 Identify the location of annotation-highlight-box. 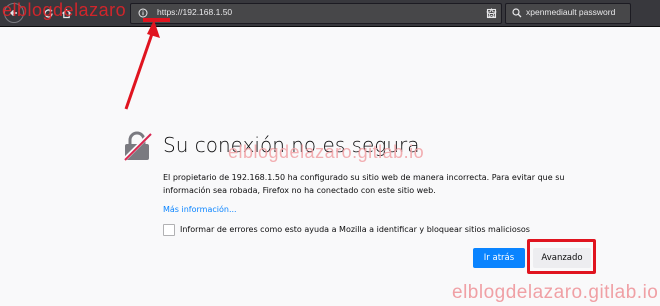
(561, 256).